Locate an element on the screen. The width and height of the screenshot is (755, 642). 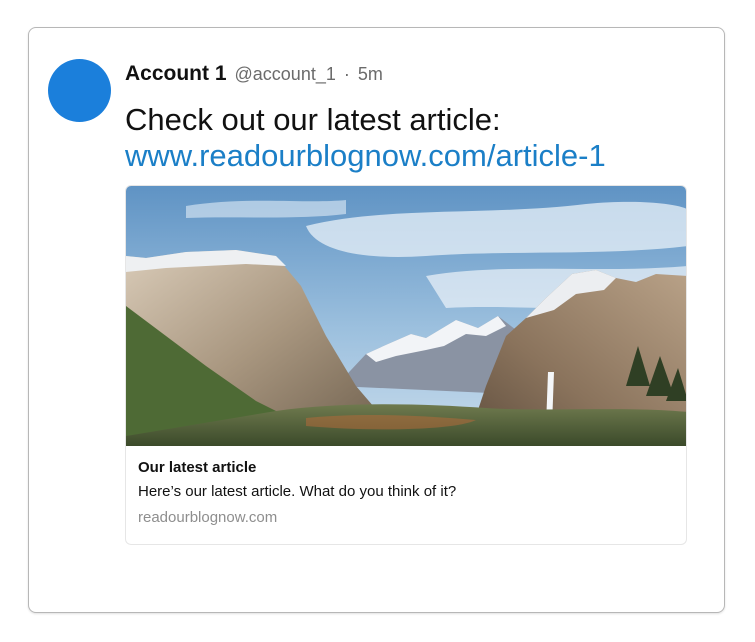
account-name: Account 1 is located at coordinates (176, 74).